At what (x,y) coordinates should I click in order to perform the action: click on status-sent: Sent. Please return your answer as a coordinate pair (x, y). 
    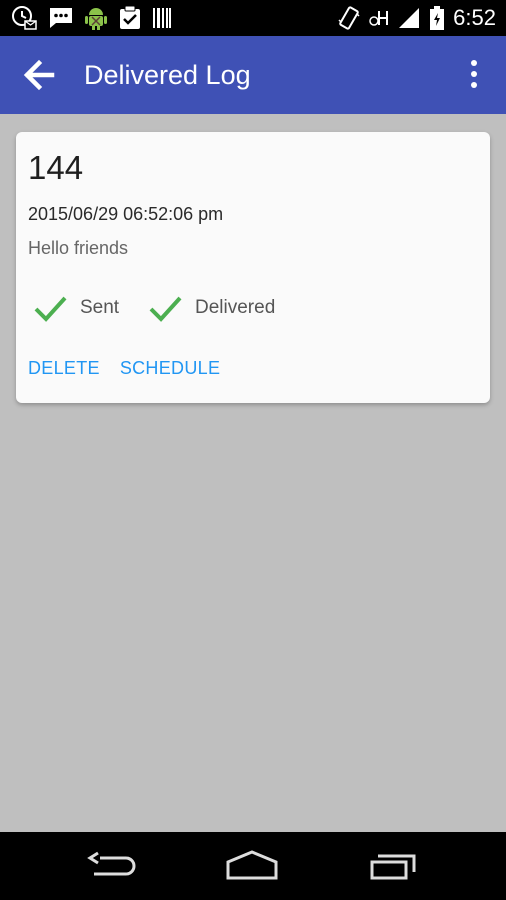
    Looking at the image, I should click on (75, 308).